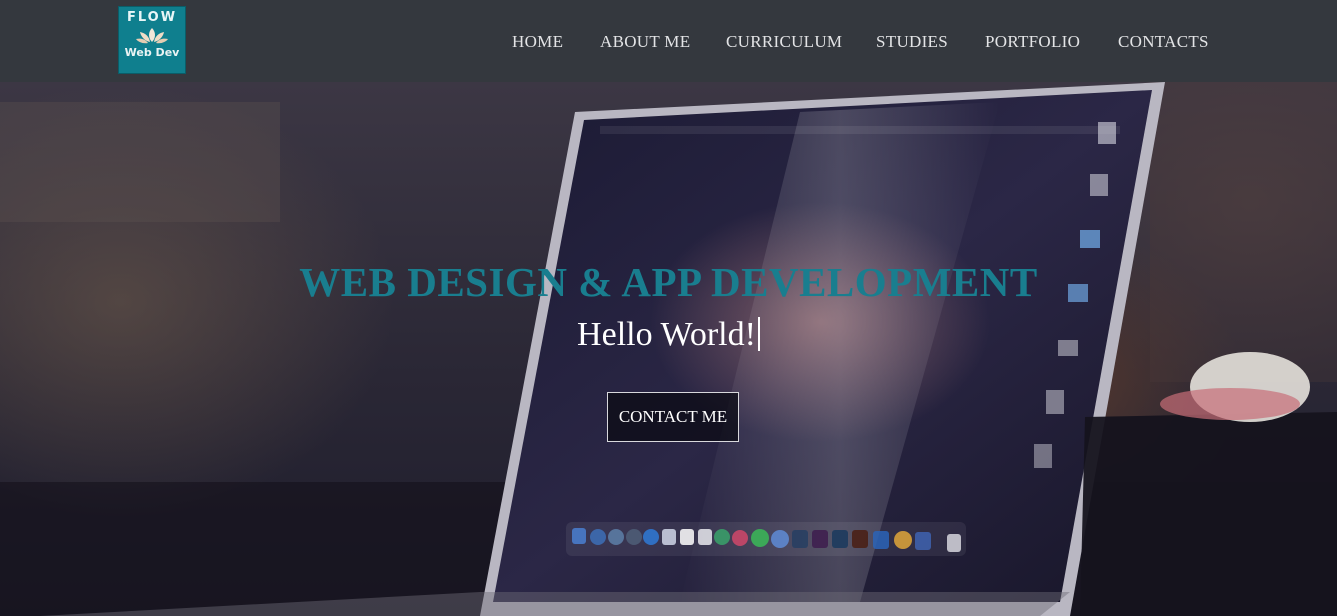  I want to click on nav-item-studies: STUDIES, so click(912, 42).